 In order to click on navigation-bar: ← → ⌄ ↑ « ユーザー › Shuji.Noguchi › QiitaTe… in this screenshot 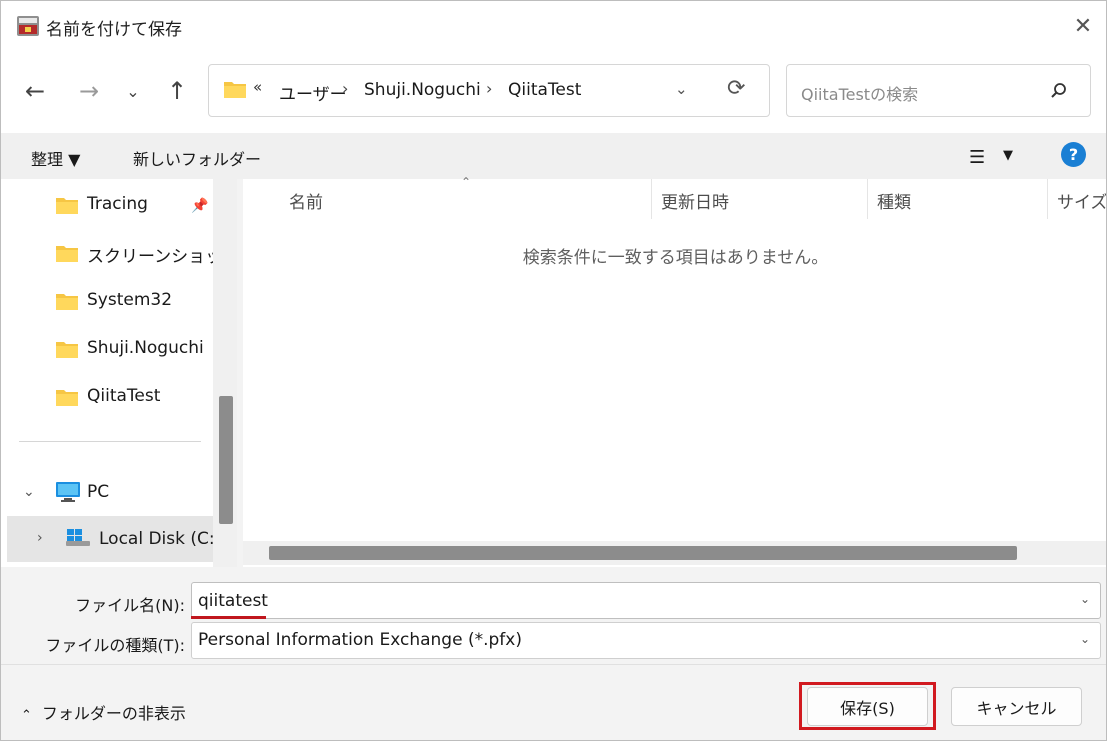, I will do `click(553, 92)`.